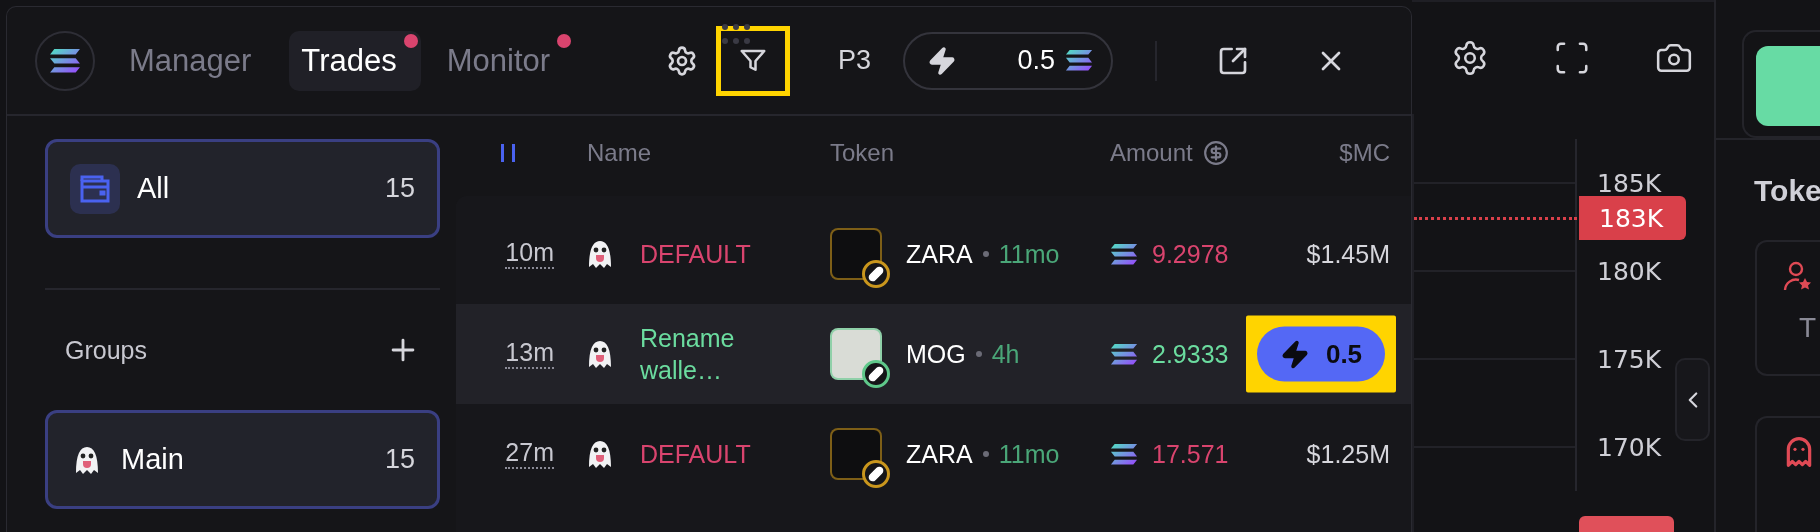  What do you see at coordinates (529, 454) in the screenshot?
I see `trade-time: 27m` at bounding box center [529, 454].